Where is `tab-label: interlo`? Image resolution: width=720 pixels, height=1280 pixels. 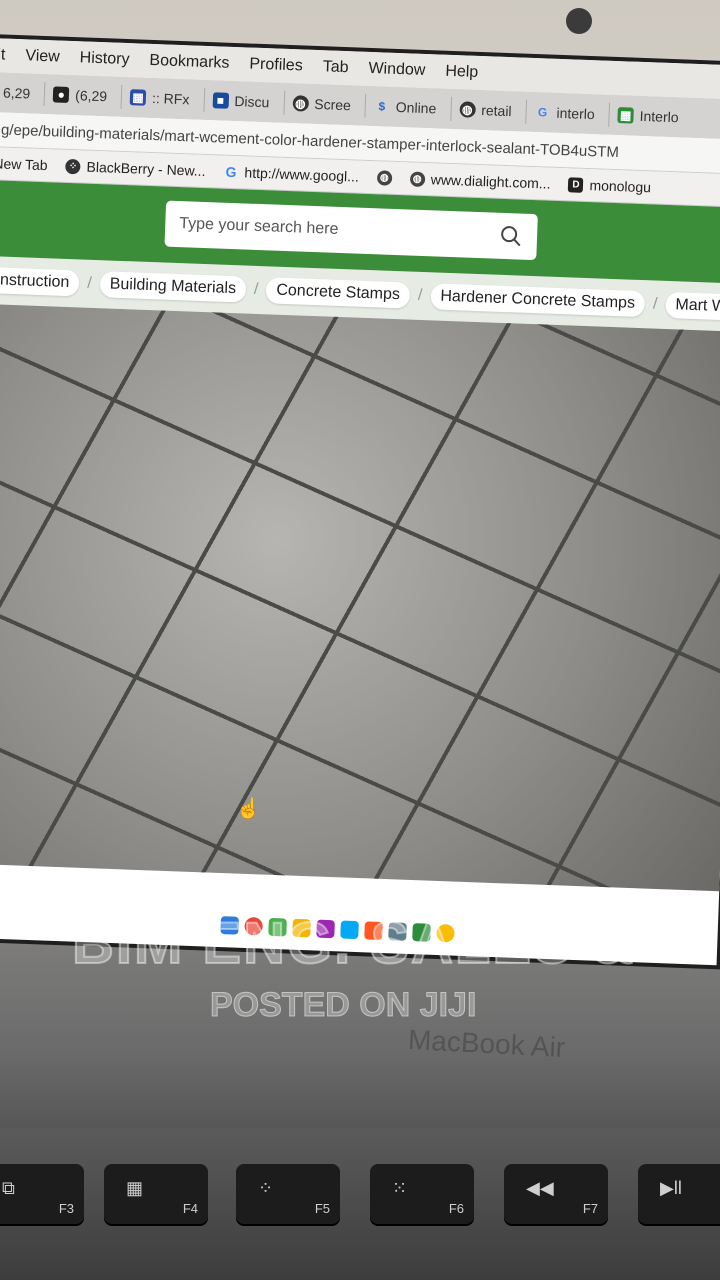
tab-label: interlo is located at coordinates (575, 113).